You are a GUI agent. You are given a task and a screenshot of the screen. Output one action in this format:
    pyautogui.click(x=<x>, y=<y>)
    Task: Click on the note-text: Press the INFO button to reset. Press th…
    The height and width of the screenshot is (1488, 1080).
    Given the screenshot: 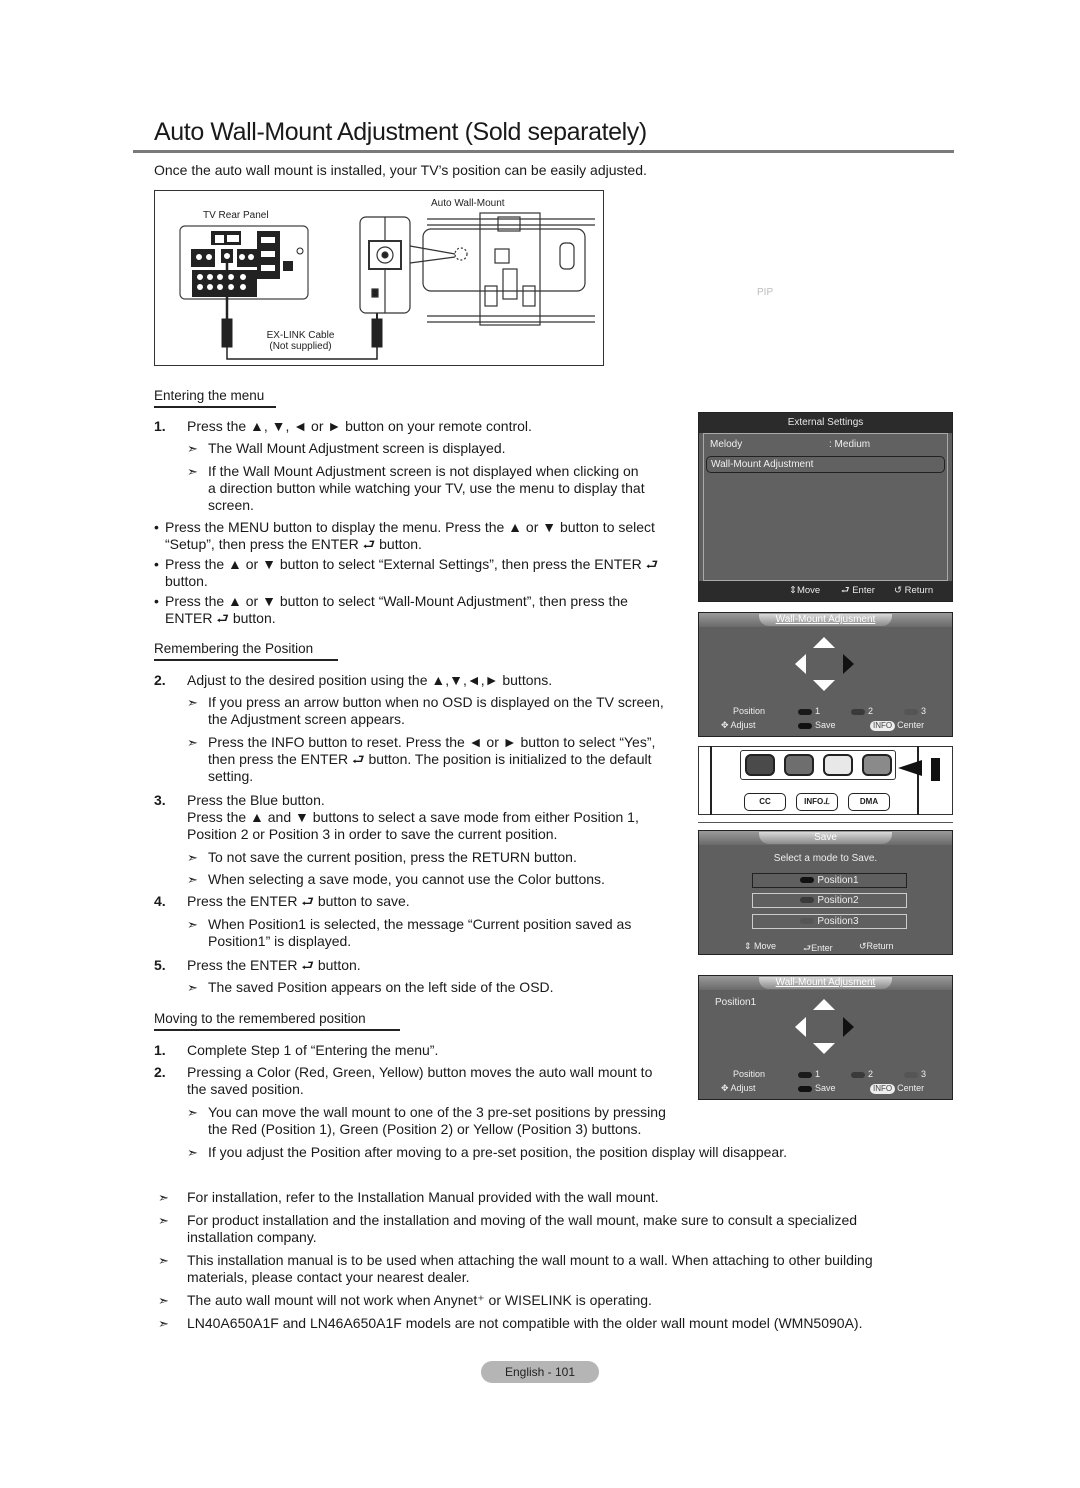 What is the action you would take?
    pyautogui.click(x=432, y=742)
    